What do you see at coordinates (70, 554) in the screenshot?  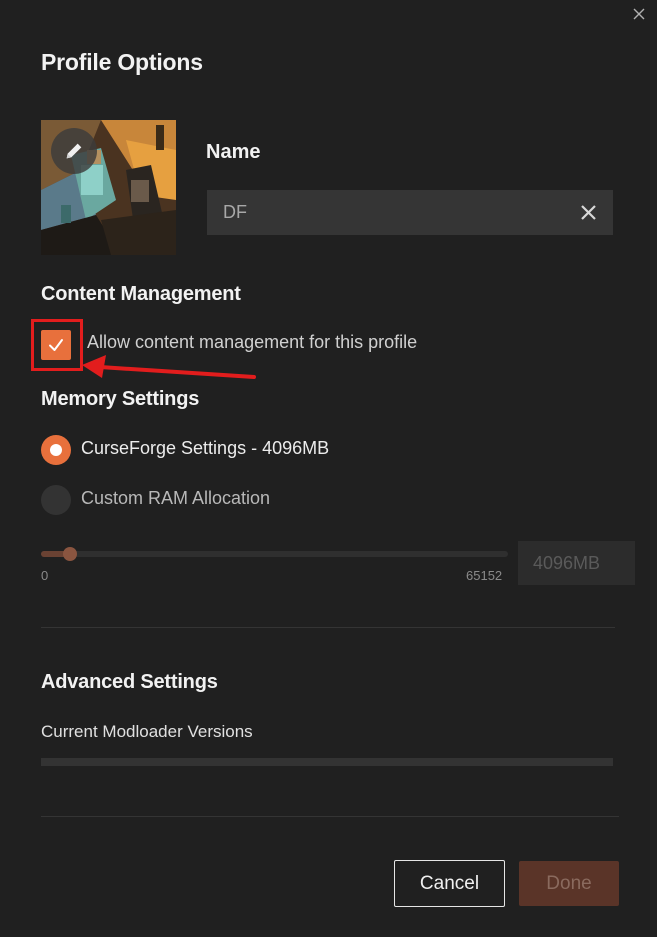 I see `ram-slider-thumb` at bounding box center [70, 554].